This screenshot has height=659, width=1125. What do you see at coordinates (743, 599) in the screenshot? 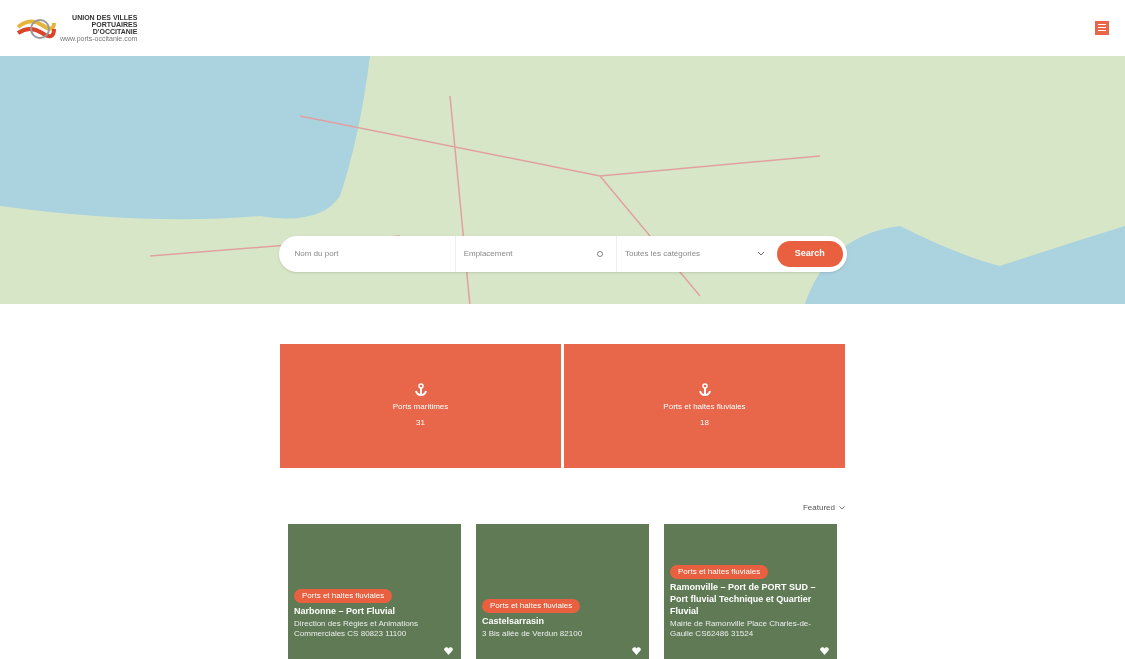
I see `listing-title: Ramonville – Port de PORT SUD – Port fluvial Technique et Quartier Fluvial` at bounding box center [743, 599].